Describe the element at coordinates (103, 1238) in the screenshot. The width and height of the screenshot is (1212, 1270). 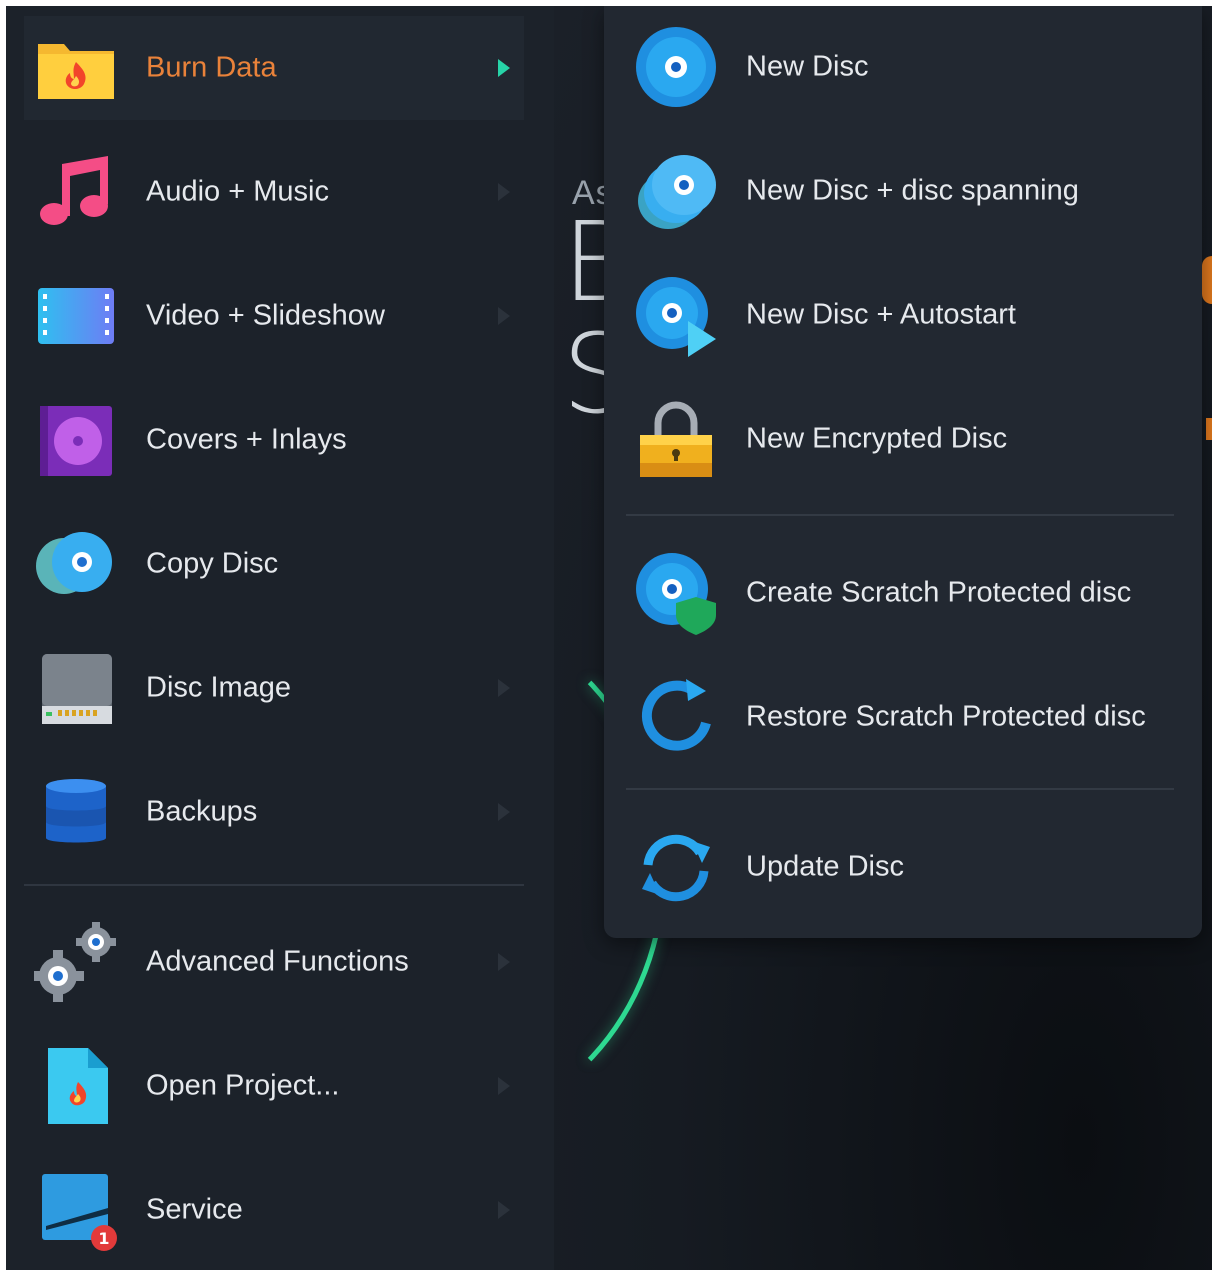
I see `svg-text: 1` at that location.